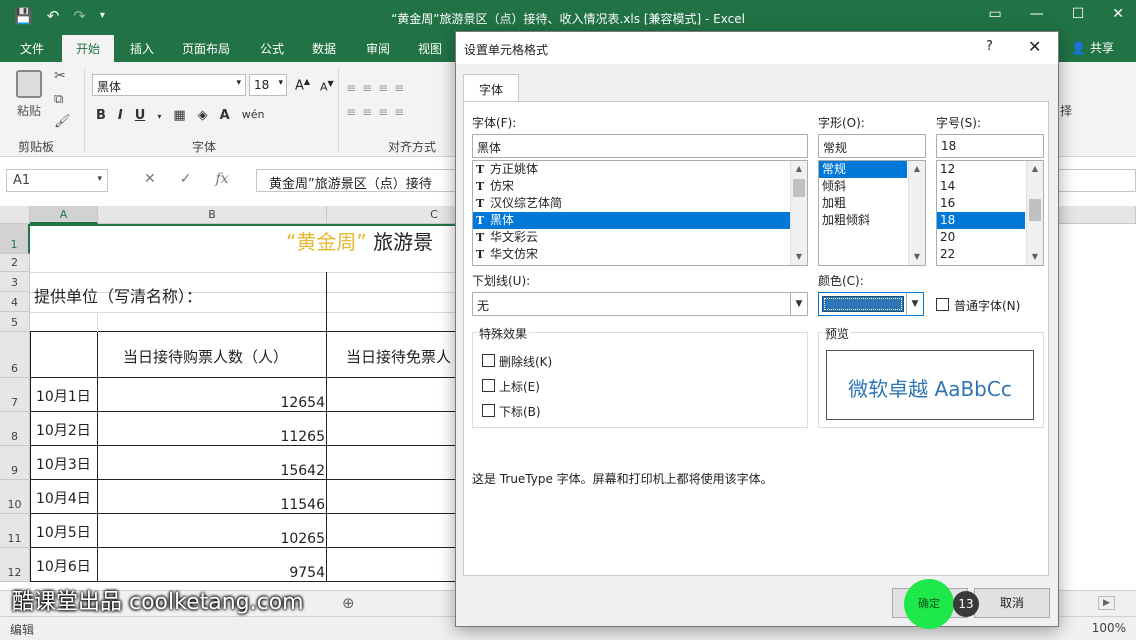 This screenshot has height=640, width=1136. Describe the element at coordinates (15, 355) in the screenshot. I see `row-header-6: 6` at that location.